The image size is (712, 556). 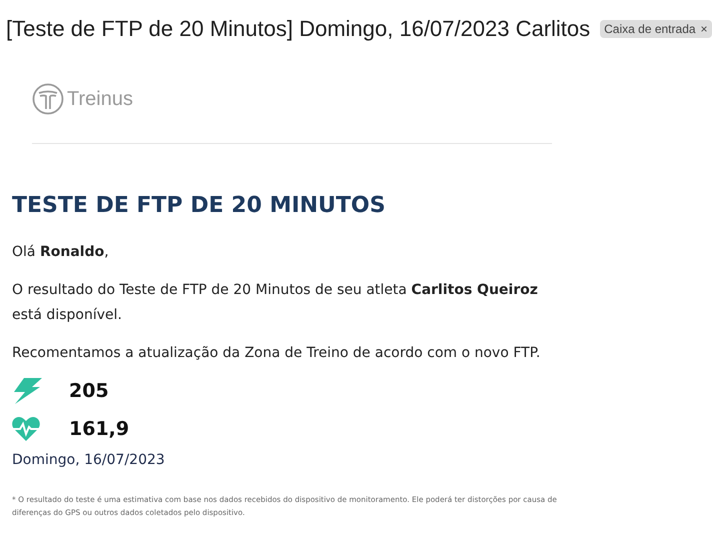 What do you see at coordinates (61, 252) in the screenshot?
I see `paragraph: Olá Ronaldo,` at bounding box center [61, 252].